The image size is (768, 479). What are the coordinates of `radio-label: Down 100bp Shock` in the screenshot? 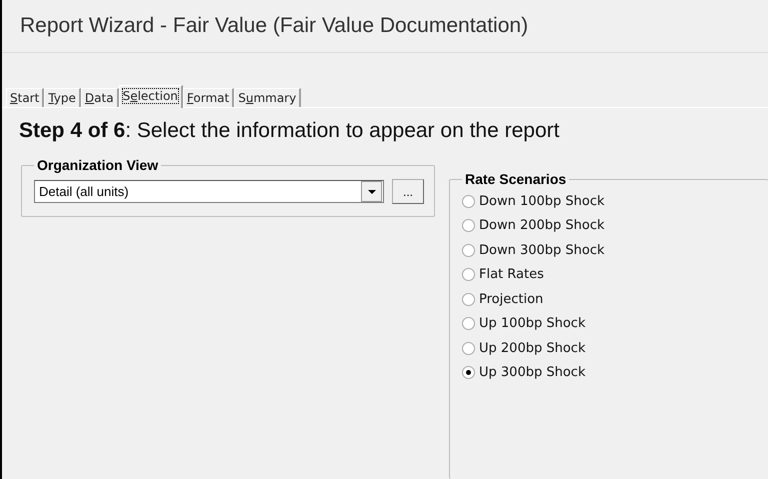 It's located at (542, 201).